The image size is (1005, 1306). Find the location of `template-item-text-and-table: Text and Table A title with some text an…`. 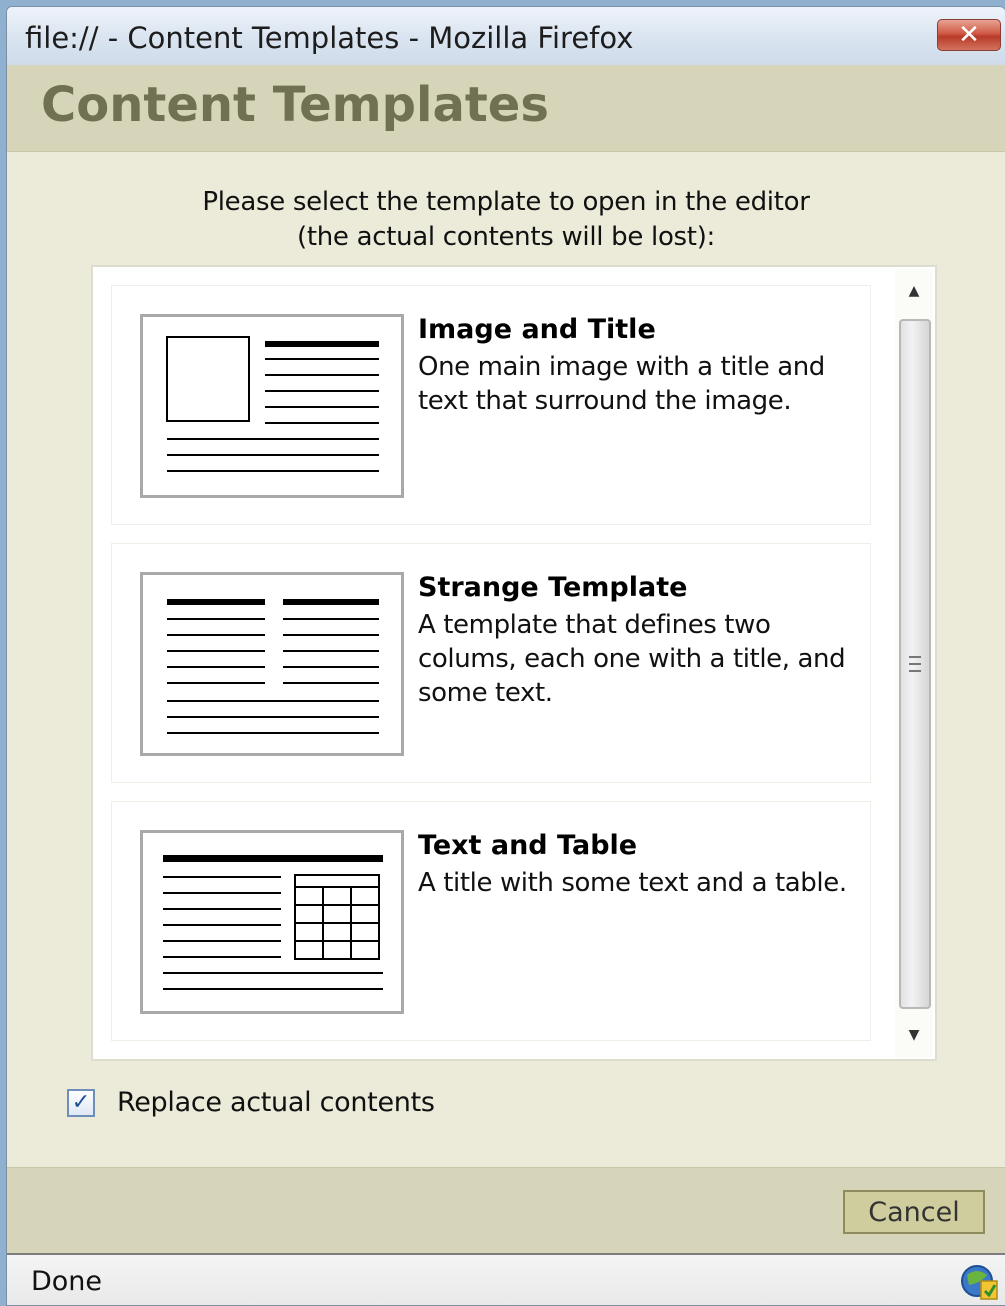

template-item-text-and-table: Text and Table A title with some text an… is located at coordinates (491, 921).